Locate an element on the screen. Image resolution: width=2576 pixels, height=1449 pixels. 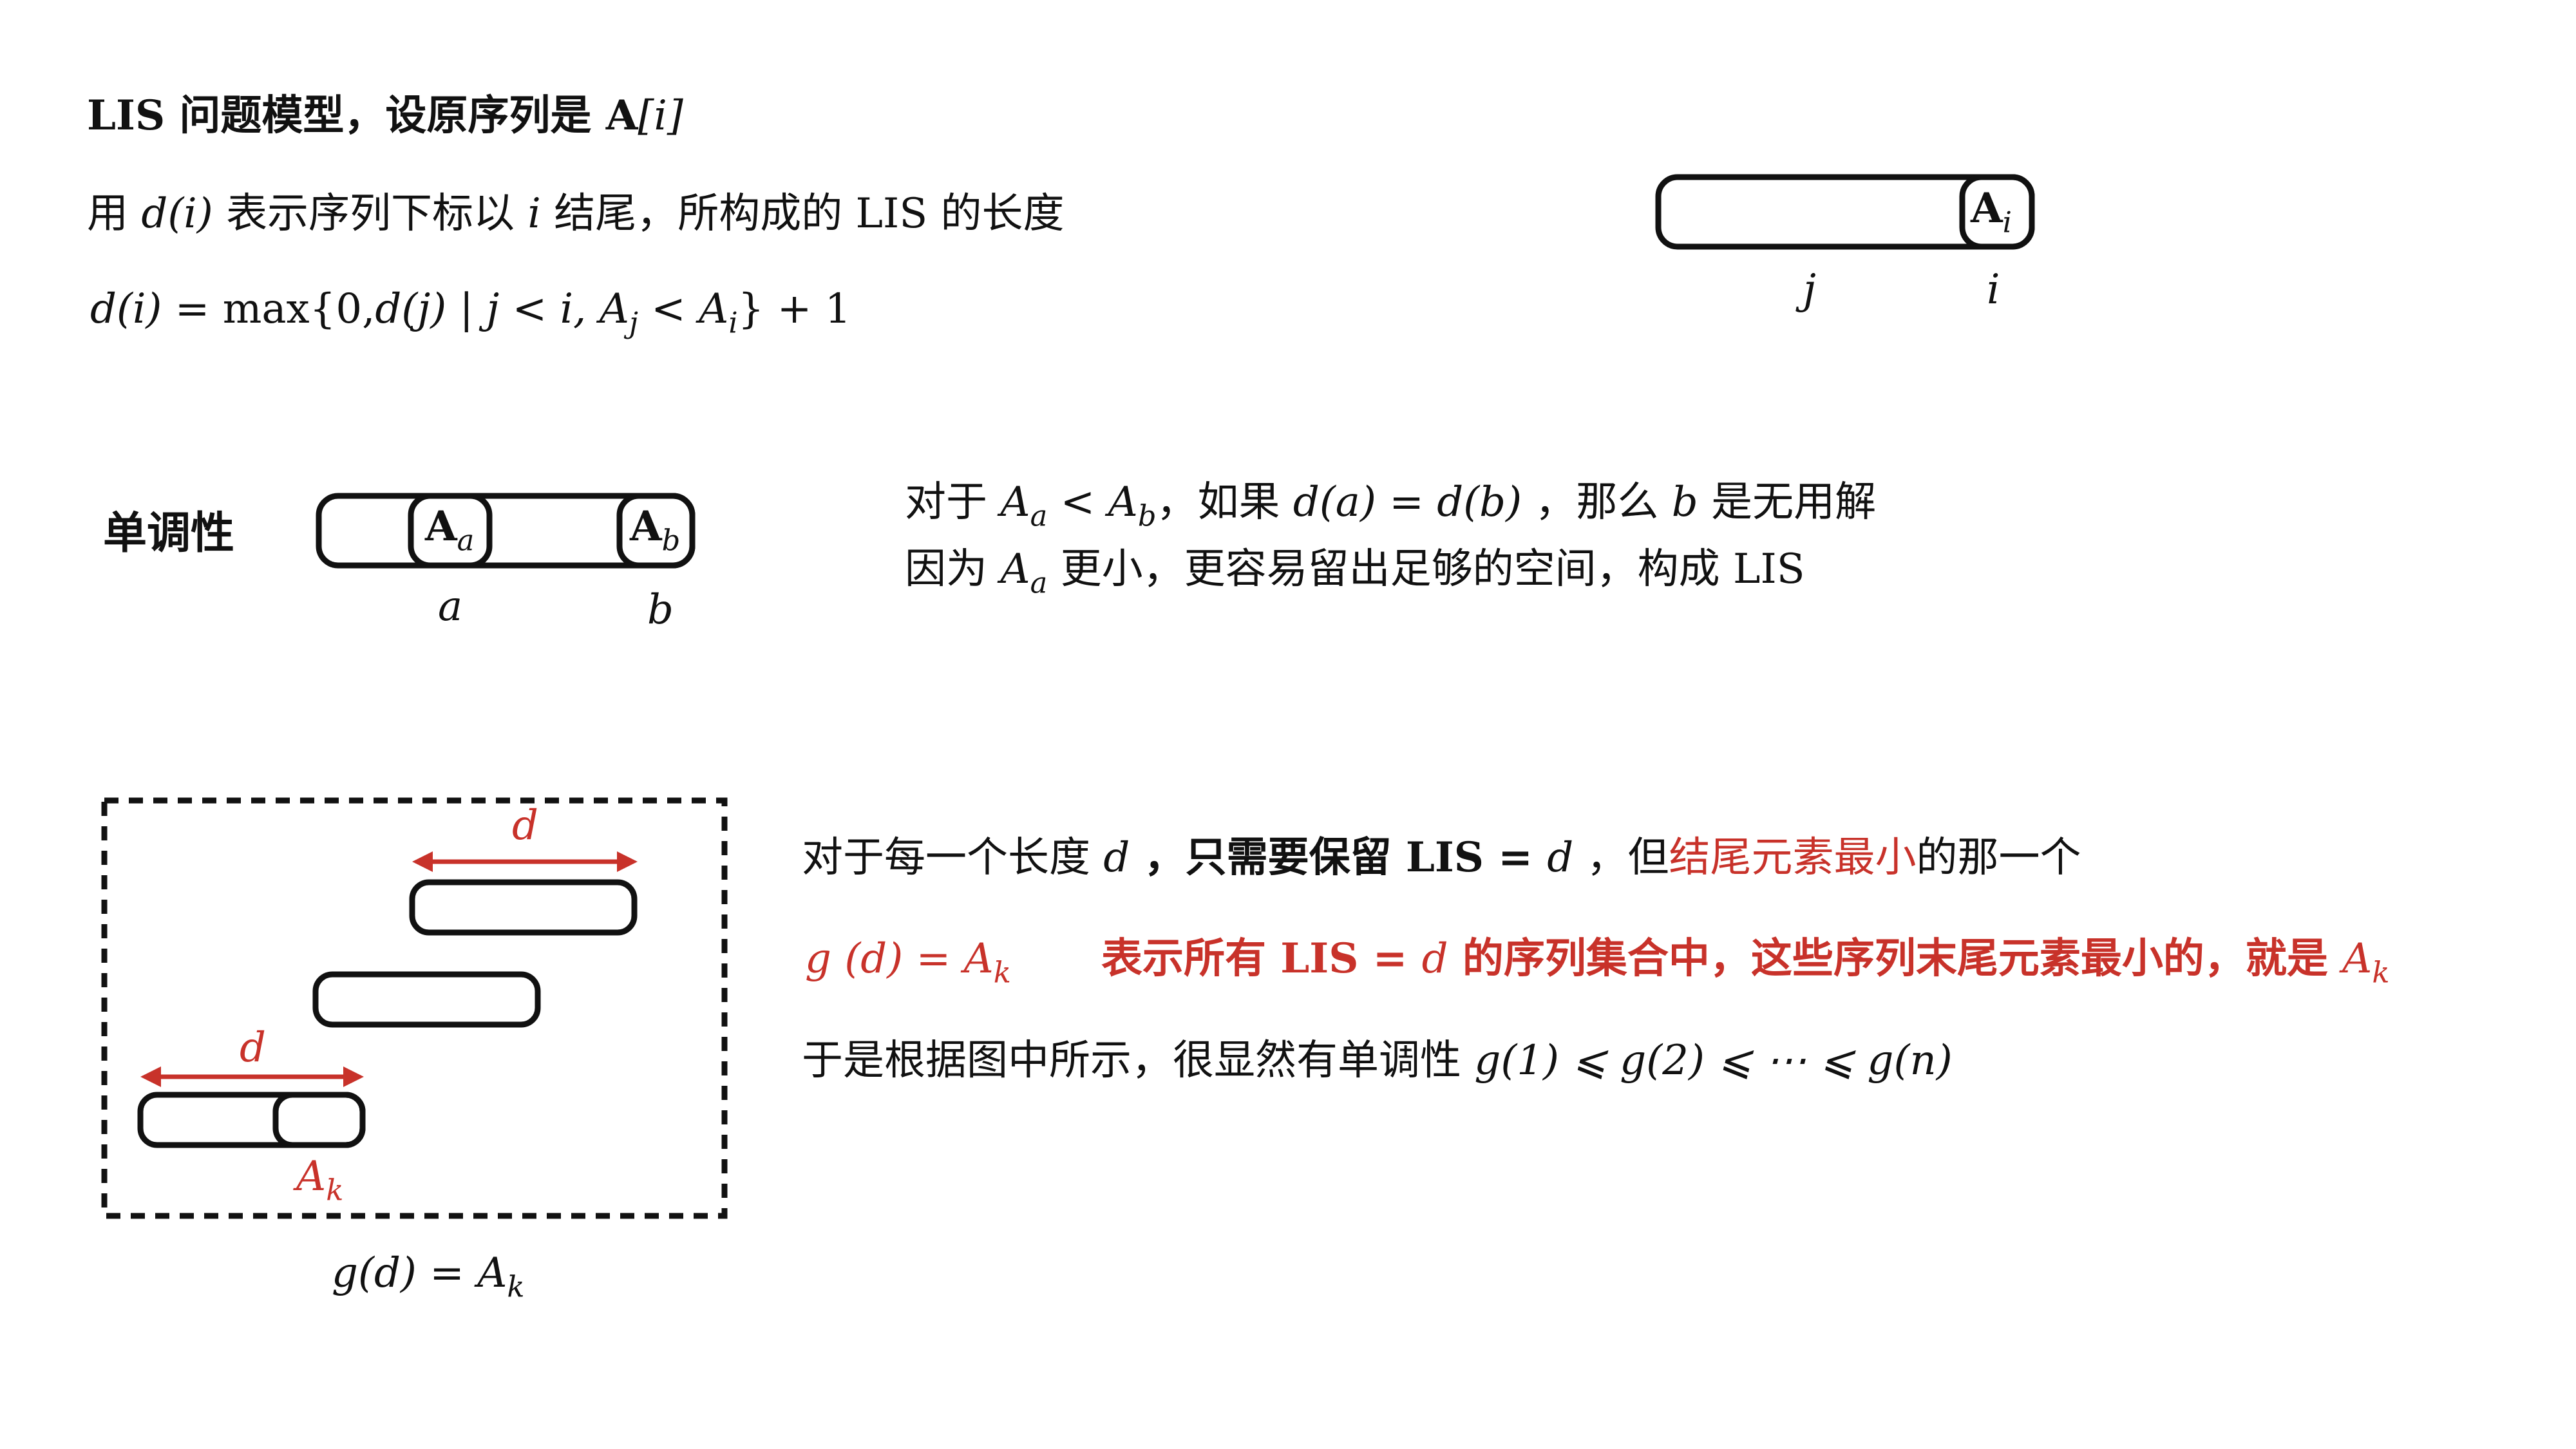
s3l2-paren: (d) = A is located at coordinates (912, 959).